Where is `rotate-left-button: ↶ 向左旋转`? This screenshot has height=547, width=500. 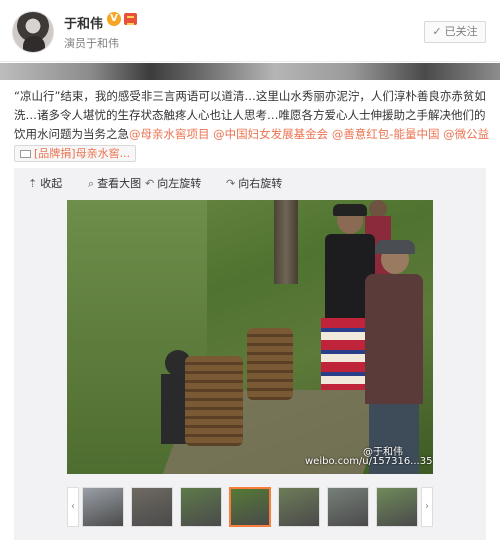 rotate-left-button: ↶ 向左旋转 is located at coordinates (173, 184).